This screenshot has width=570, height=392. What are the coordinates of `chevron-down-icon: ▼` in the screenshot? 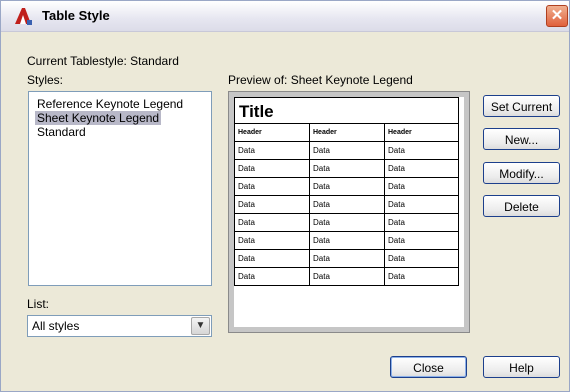 It's located at (200, 326).